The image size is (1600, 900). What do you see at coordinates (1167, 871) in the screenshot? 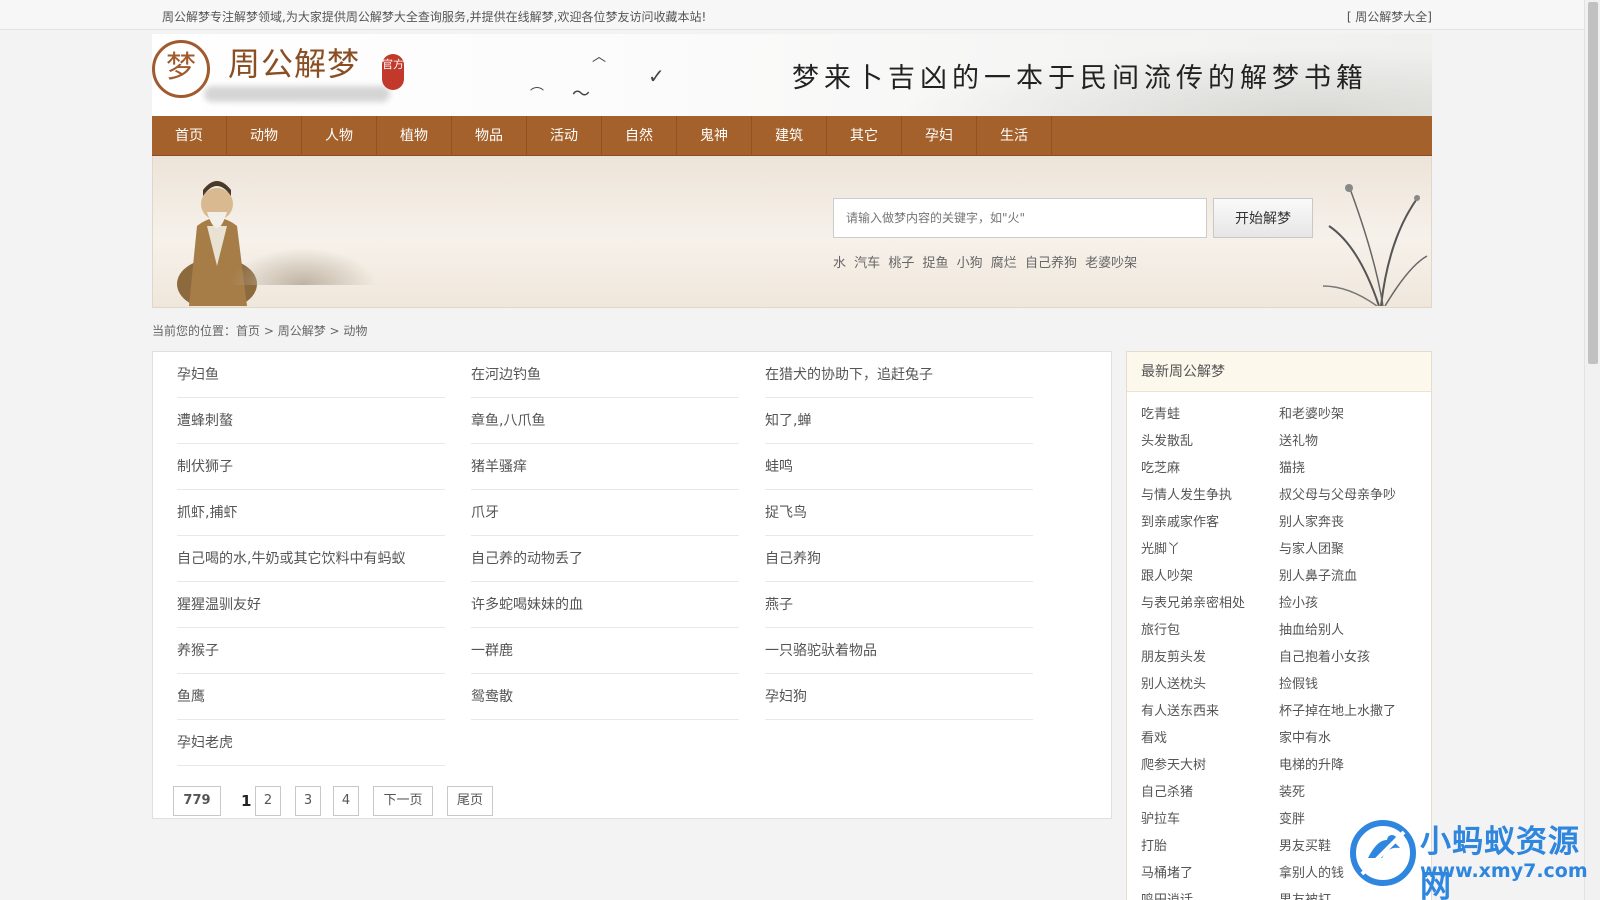
I see `sidebar-dream-link: 马桶堵了` at bounding box center [1167, 871].